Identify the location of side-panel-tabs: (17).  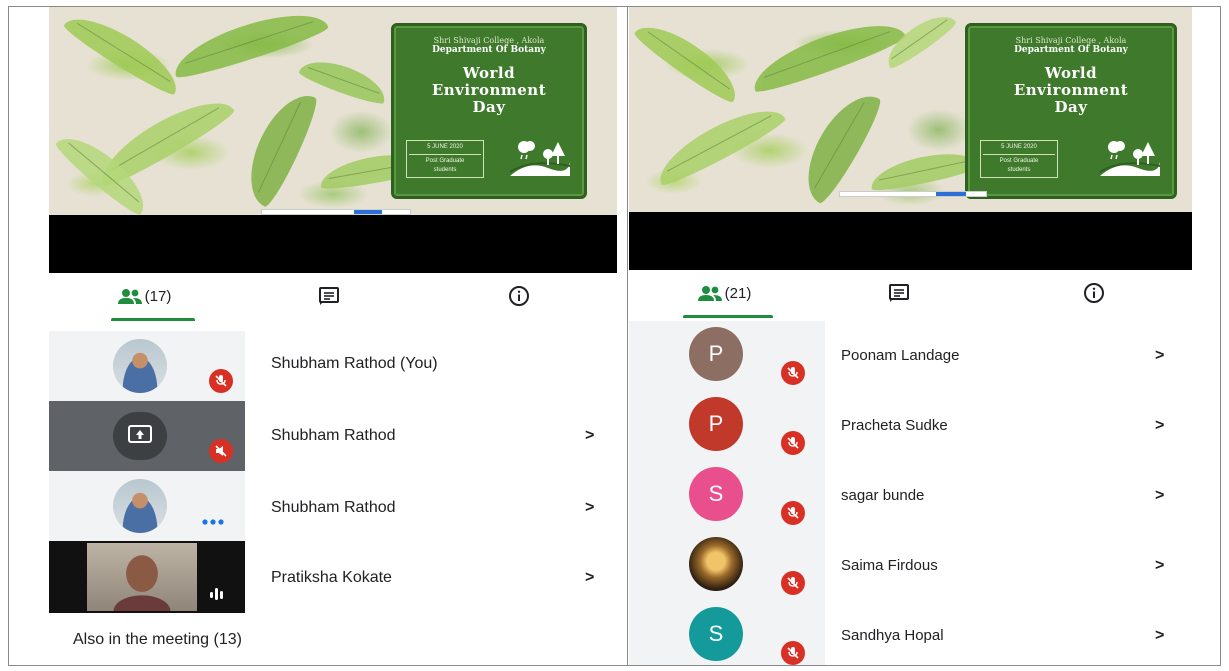
(333, 297).